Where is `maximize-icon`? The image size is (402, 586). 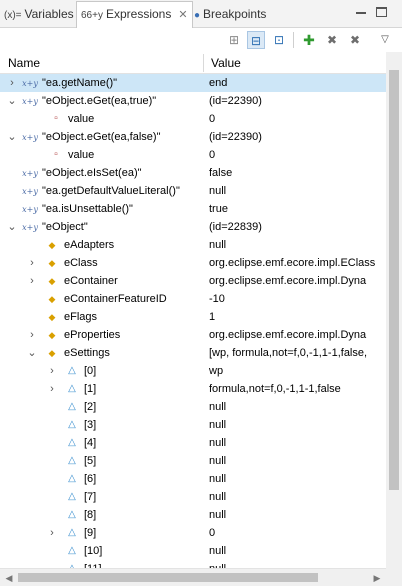 maximize-icon is located at coordinates (382, 13).